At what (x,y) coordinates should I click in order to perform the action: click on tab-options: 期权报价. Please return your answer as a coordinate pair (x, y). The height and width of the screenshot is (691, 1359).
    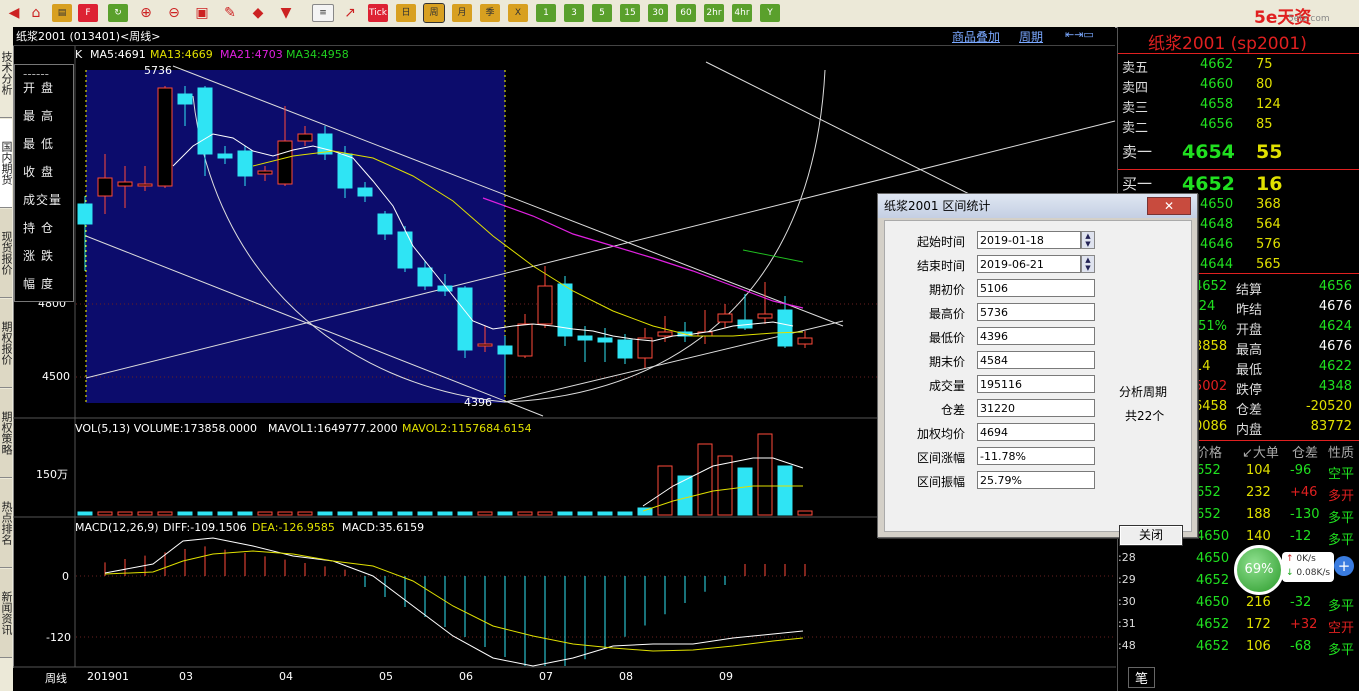
    Looking at the image, I should click on (6, 343).